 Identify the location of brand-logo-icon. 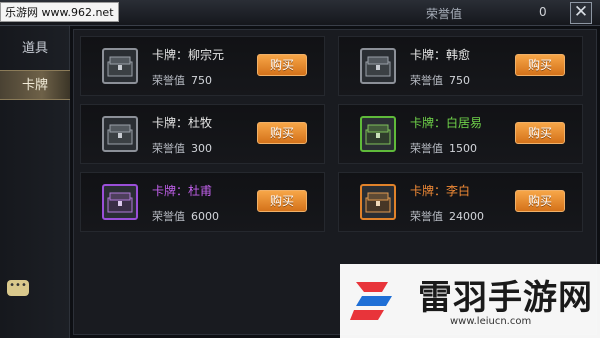
(371, 301).